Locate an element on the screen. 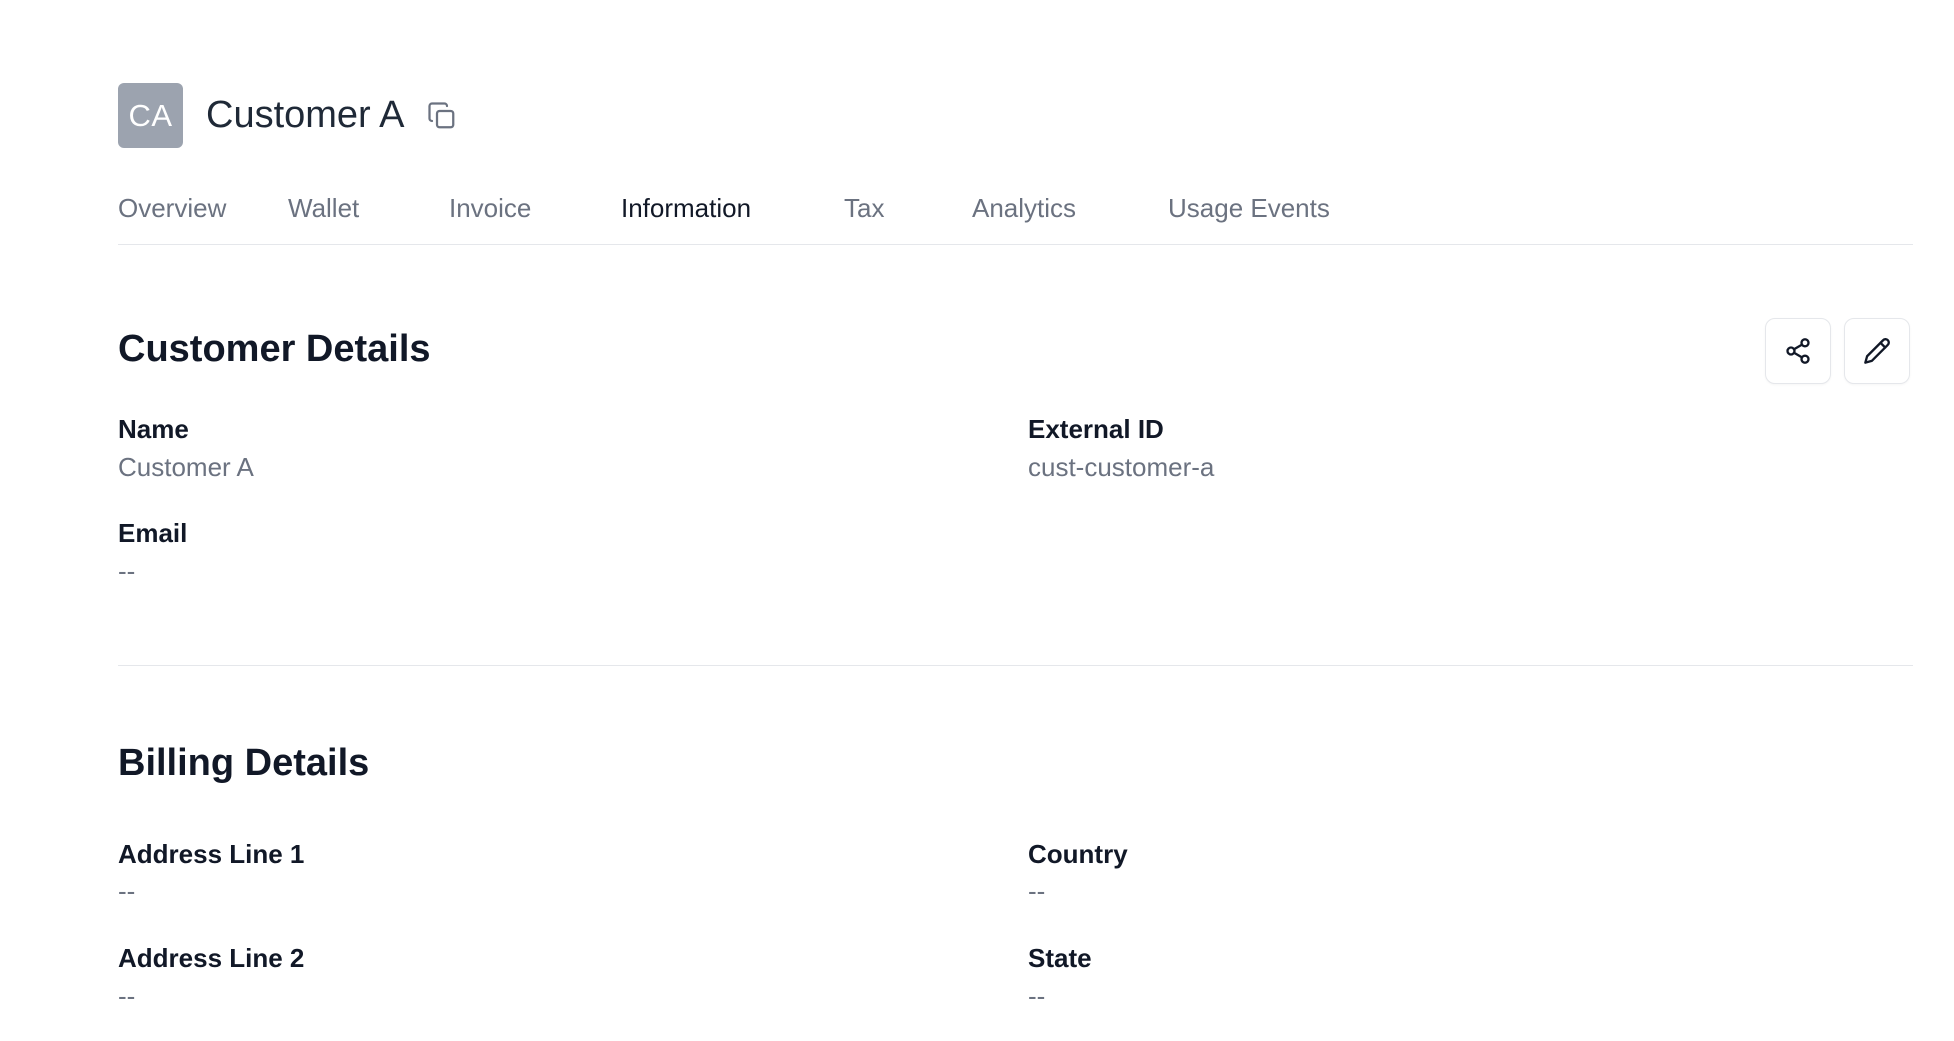  email-value: -- is located at coordinates (127, 571).